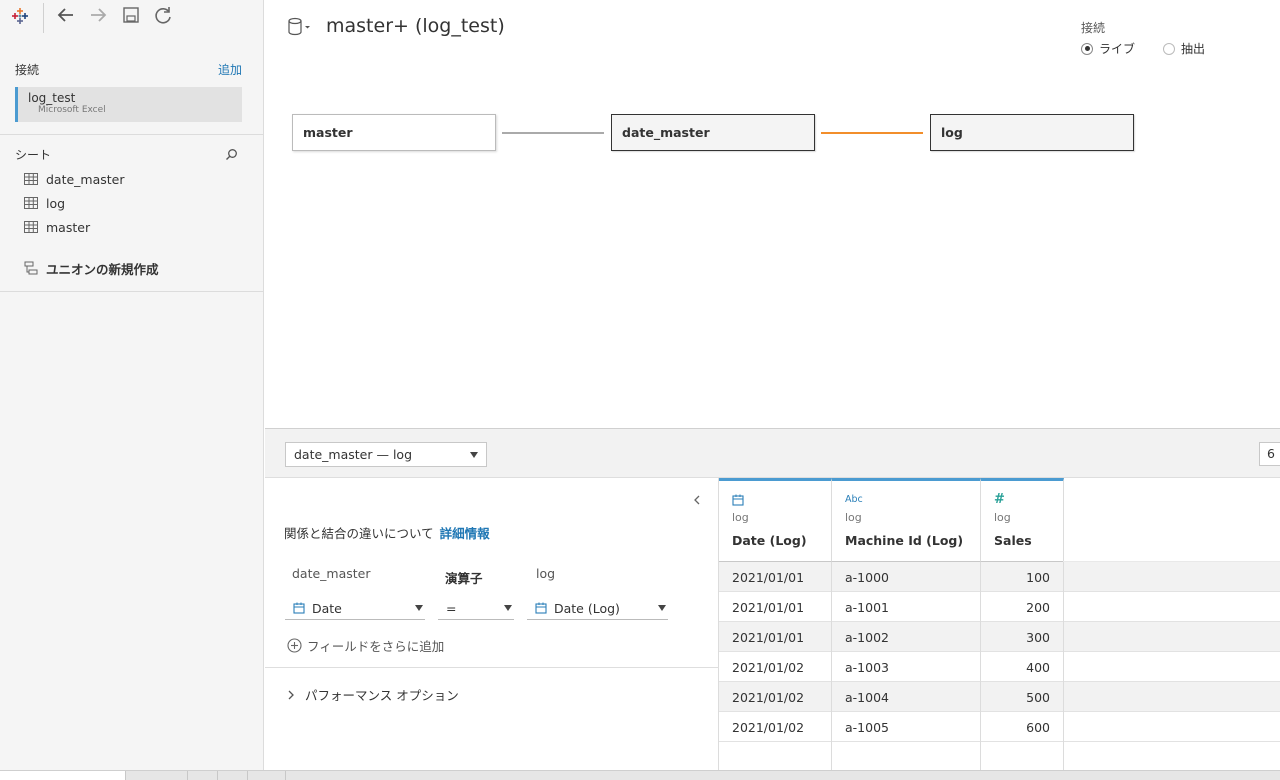  What do you see at coordinates (1087, 48) in the screenshot?
I see `radio-live-indicator` at bounding box center [1087, 48].